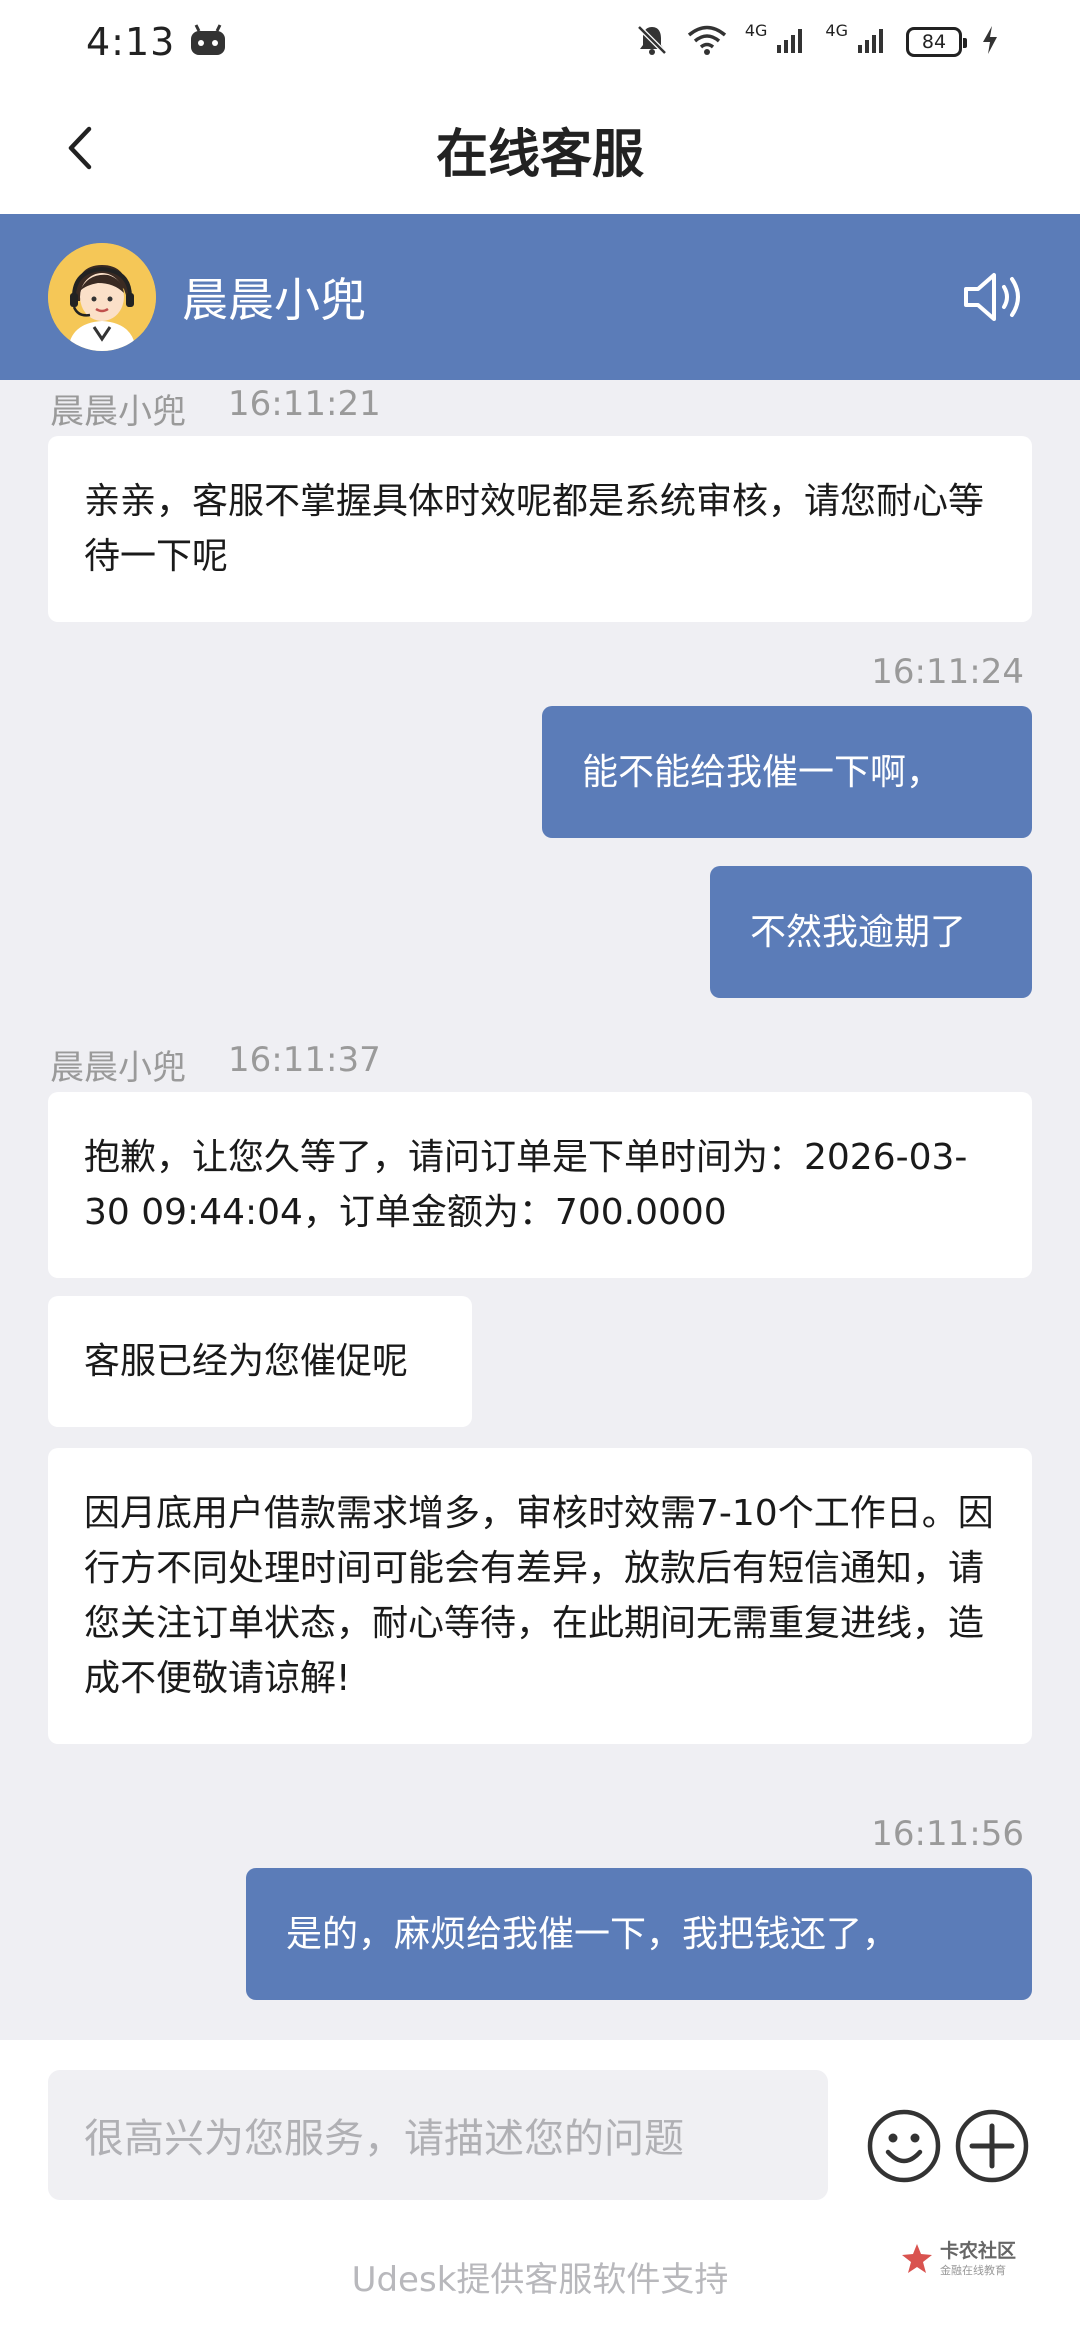 Image resolution: width=1080 pixels, height=2340 pixels. I want to click on back-button, so click(80, 148).